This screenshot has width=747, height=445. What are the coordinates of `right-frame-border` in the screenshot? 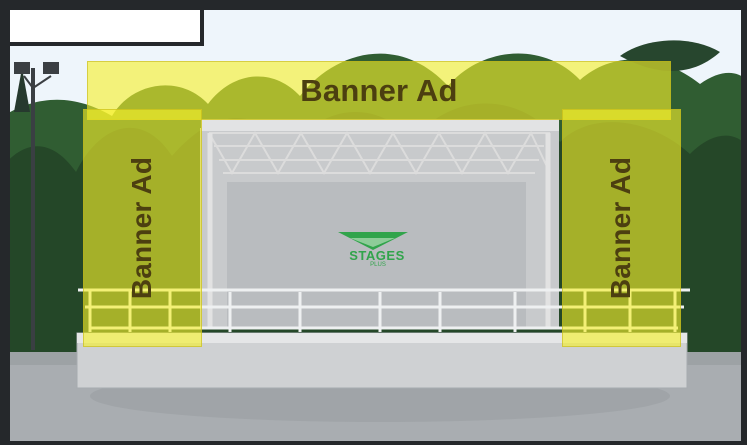 It's located at (744, 222).